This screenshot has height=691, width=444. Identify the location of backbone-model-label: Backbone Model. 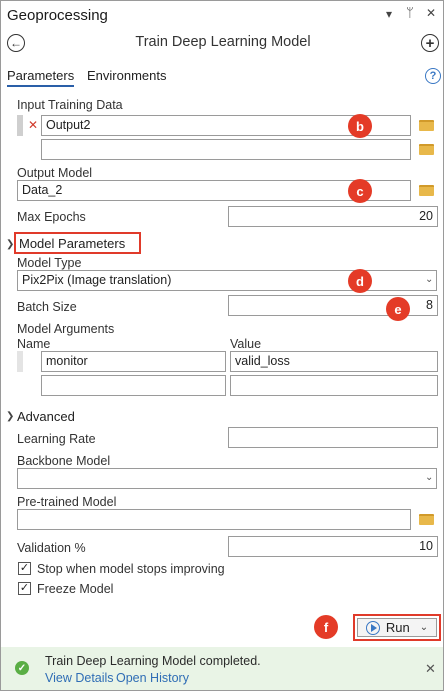
(64, 461).